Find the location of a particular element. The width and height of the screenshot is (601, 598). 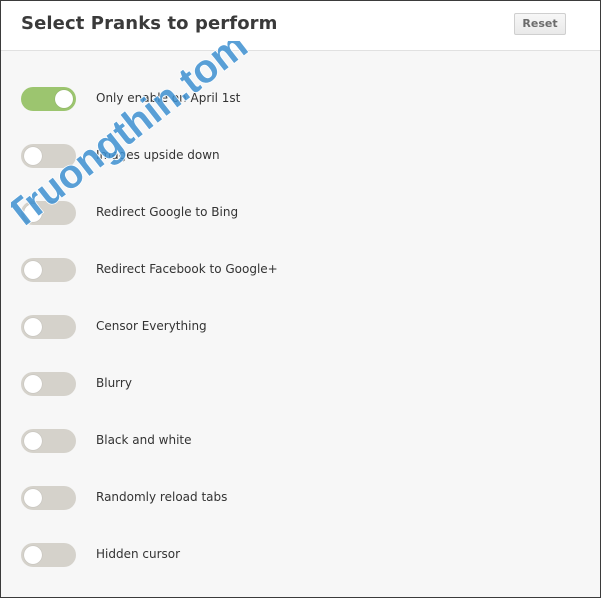

panel-header: Select Pranks to perform Reset is located at coordinates (300, 26).